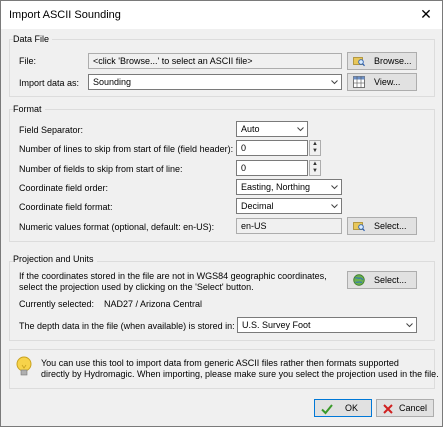  Describe the element at coordinates (276, 325) in the screenshot. I see `depth-unit-value: U.S. Survey Foot` at that location.